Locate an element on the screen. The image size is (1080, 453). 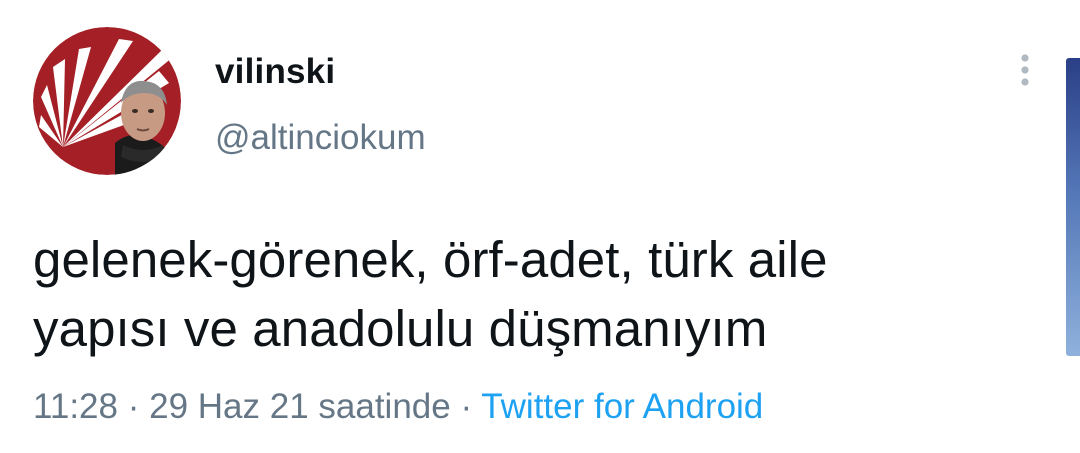
tweet-text-line-2: yapısı ve anadolulu düşmanıyım is located at coordinates (400, 328).